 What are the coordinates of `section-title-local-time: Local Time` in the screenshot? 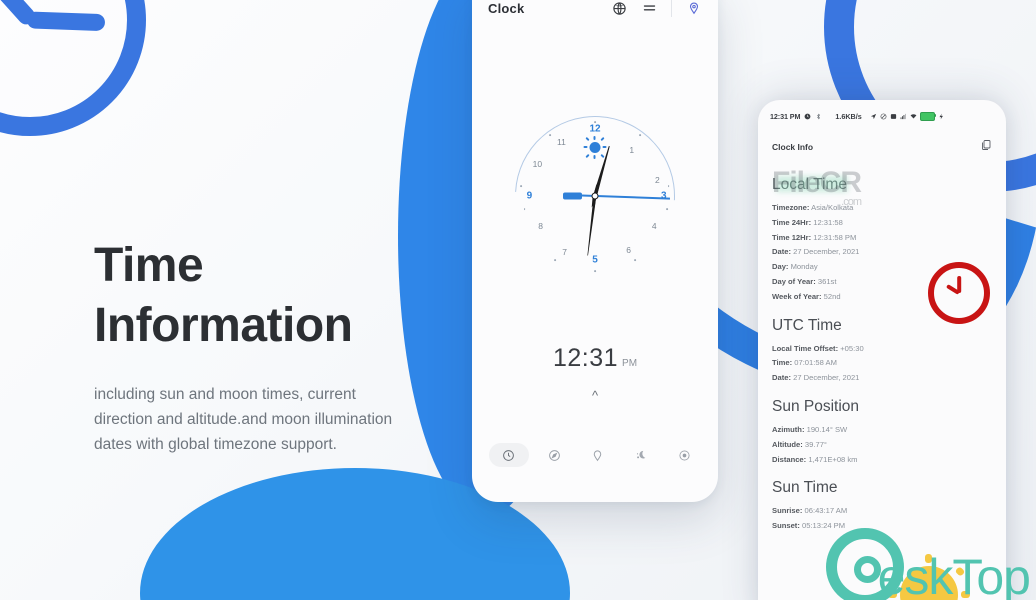 It's located at (809, 184).